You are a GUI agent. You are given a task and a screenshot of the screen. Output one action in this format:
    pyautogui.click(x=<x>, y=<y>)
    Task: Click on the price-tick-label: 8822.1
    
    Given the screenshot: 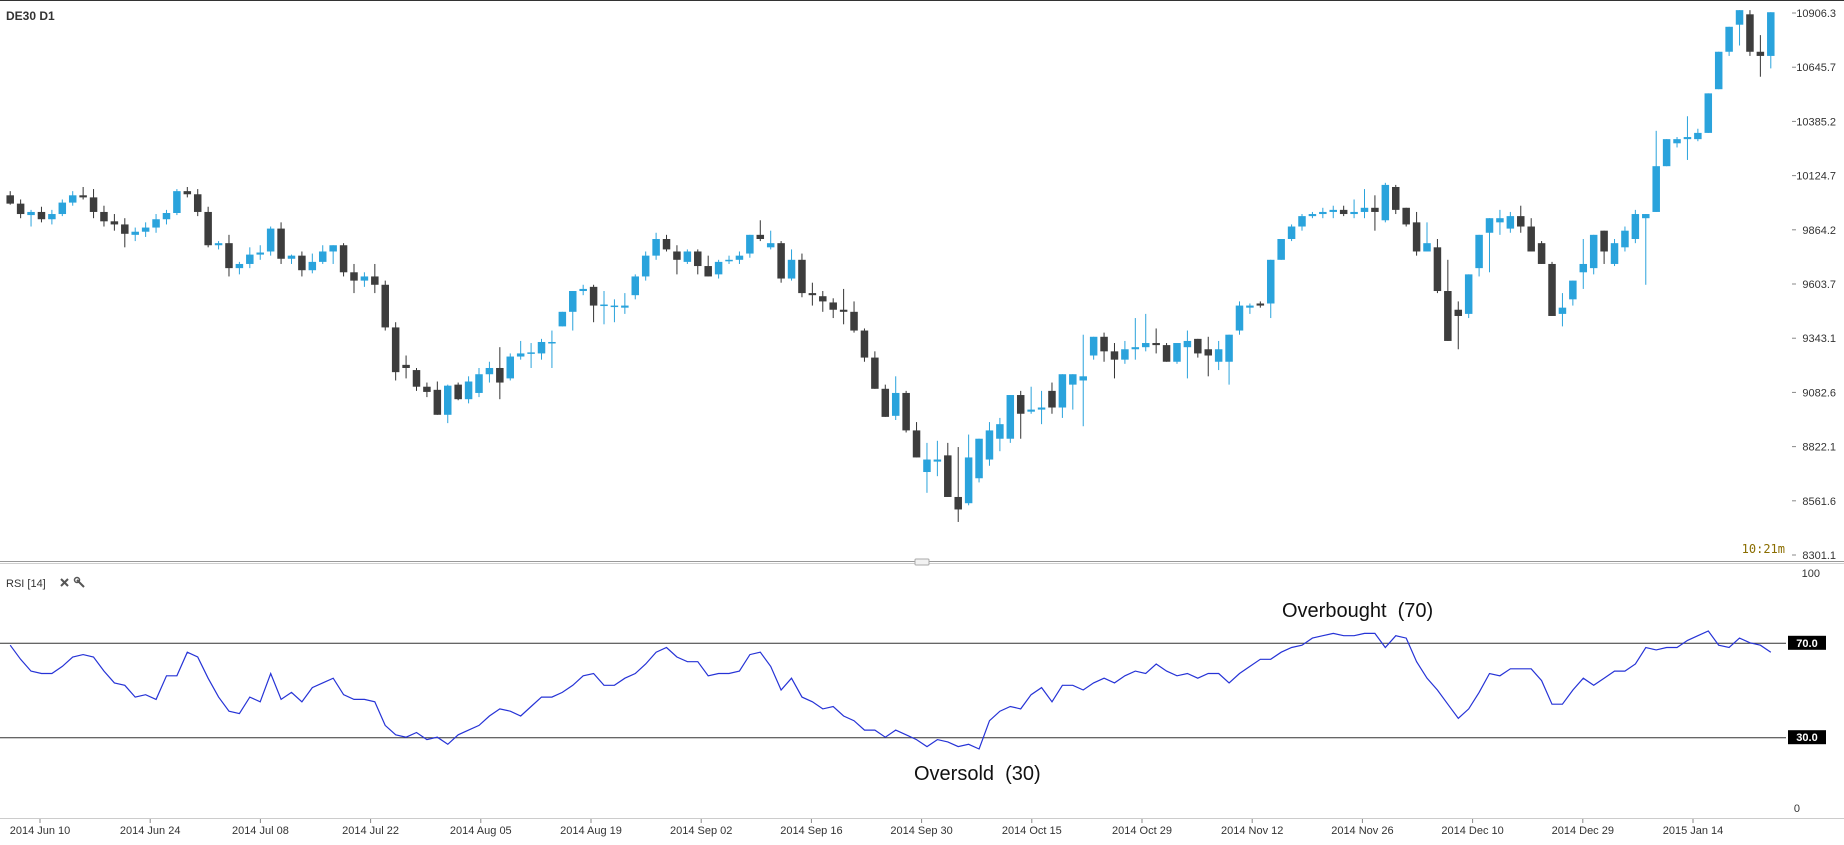 What is the action you would take?
    pyautogui.click(x=1819, y=448)
    